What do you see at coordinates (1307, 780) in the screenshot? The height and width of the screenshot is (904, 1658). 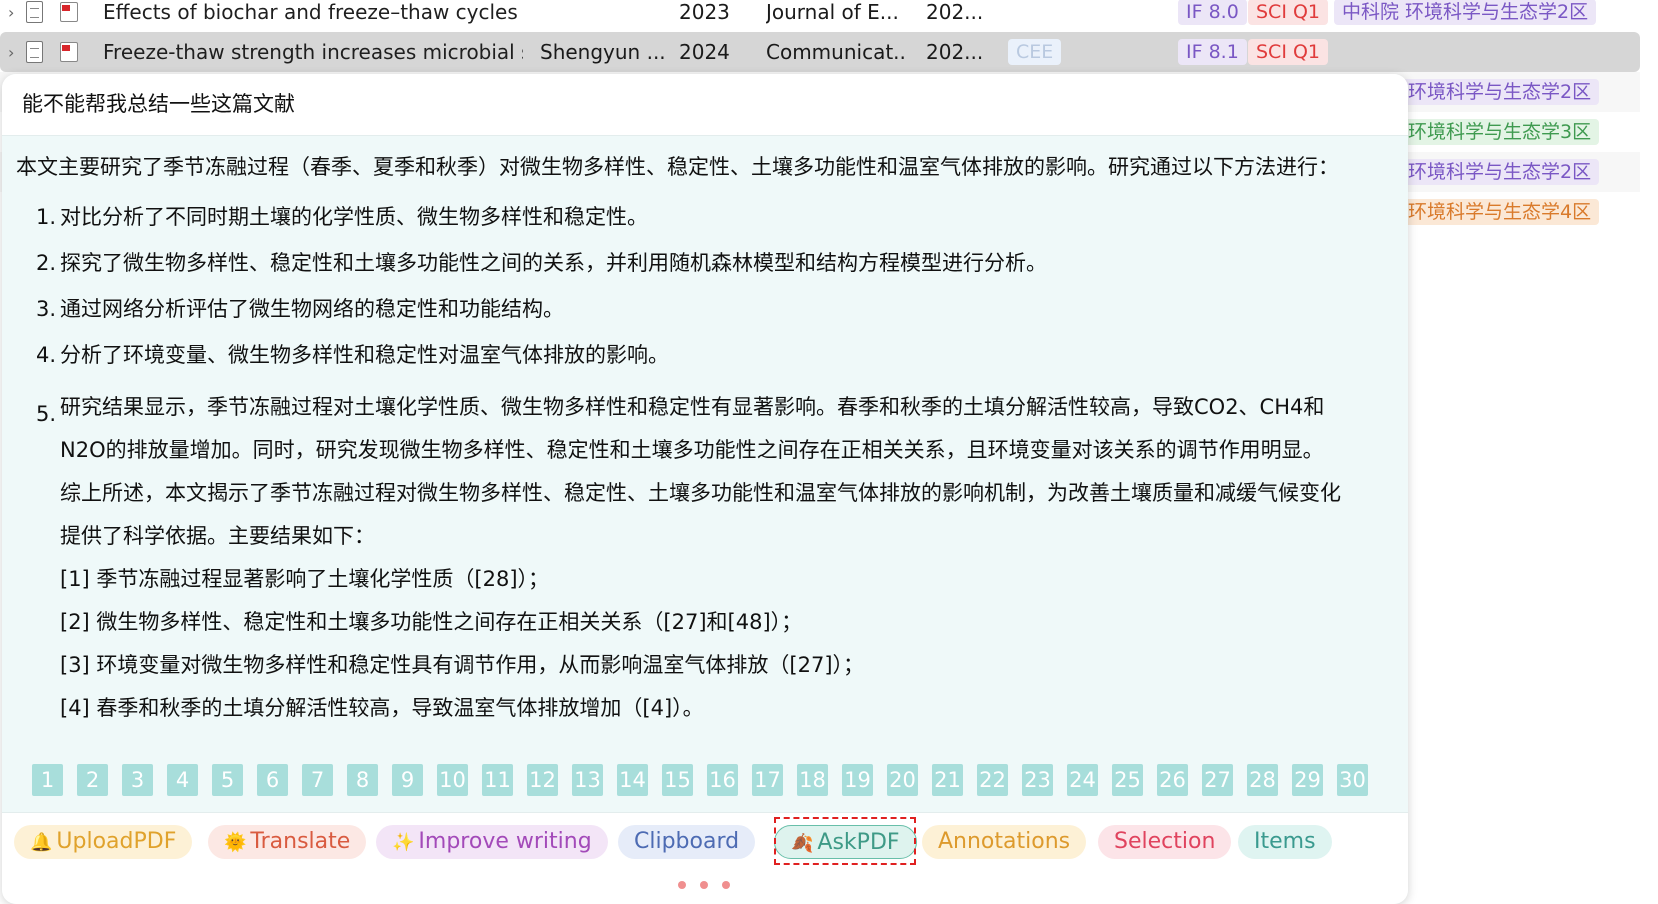 I see `page-button-29: 29` at bounding box center [1307, 780].